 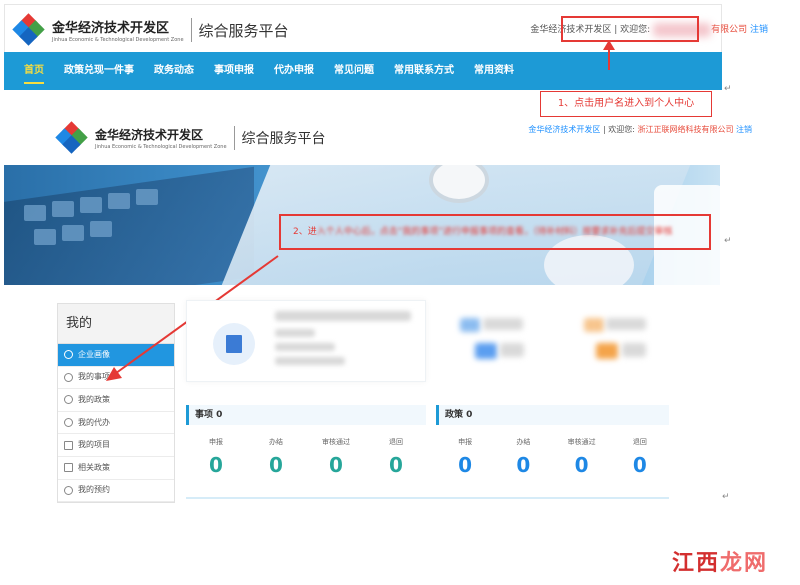 I want to click on nav-item-item-declaration: 事项申报, so click(x=234, y=71).